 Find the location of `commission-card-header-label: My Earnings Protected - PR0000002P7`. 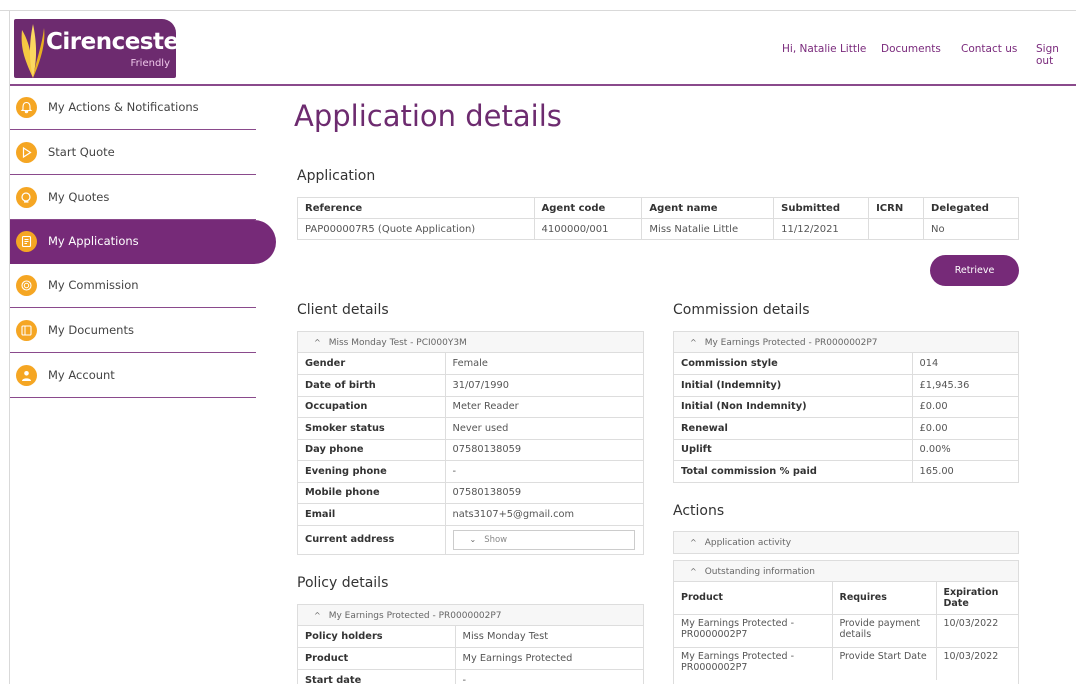

commission-card-header-label: My Earnings Protected - PR0000002P7 is located at coordinates (791, 343).